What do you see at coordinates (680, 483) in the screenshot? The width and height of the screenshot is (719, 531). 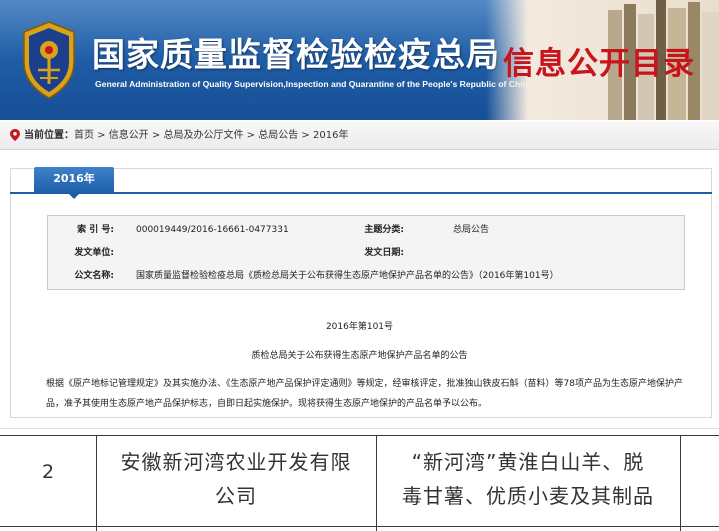 I see `table-divider` at bounding box center [680, 483].